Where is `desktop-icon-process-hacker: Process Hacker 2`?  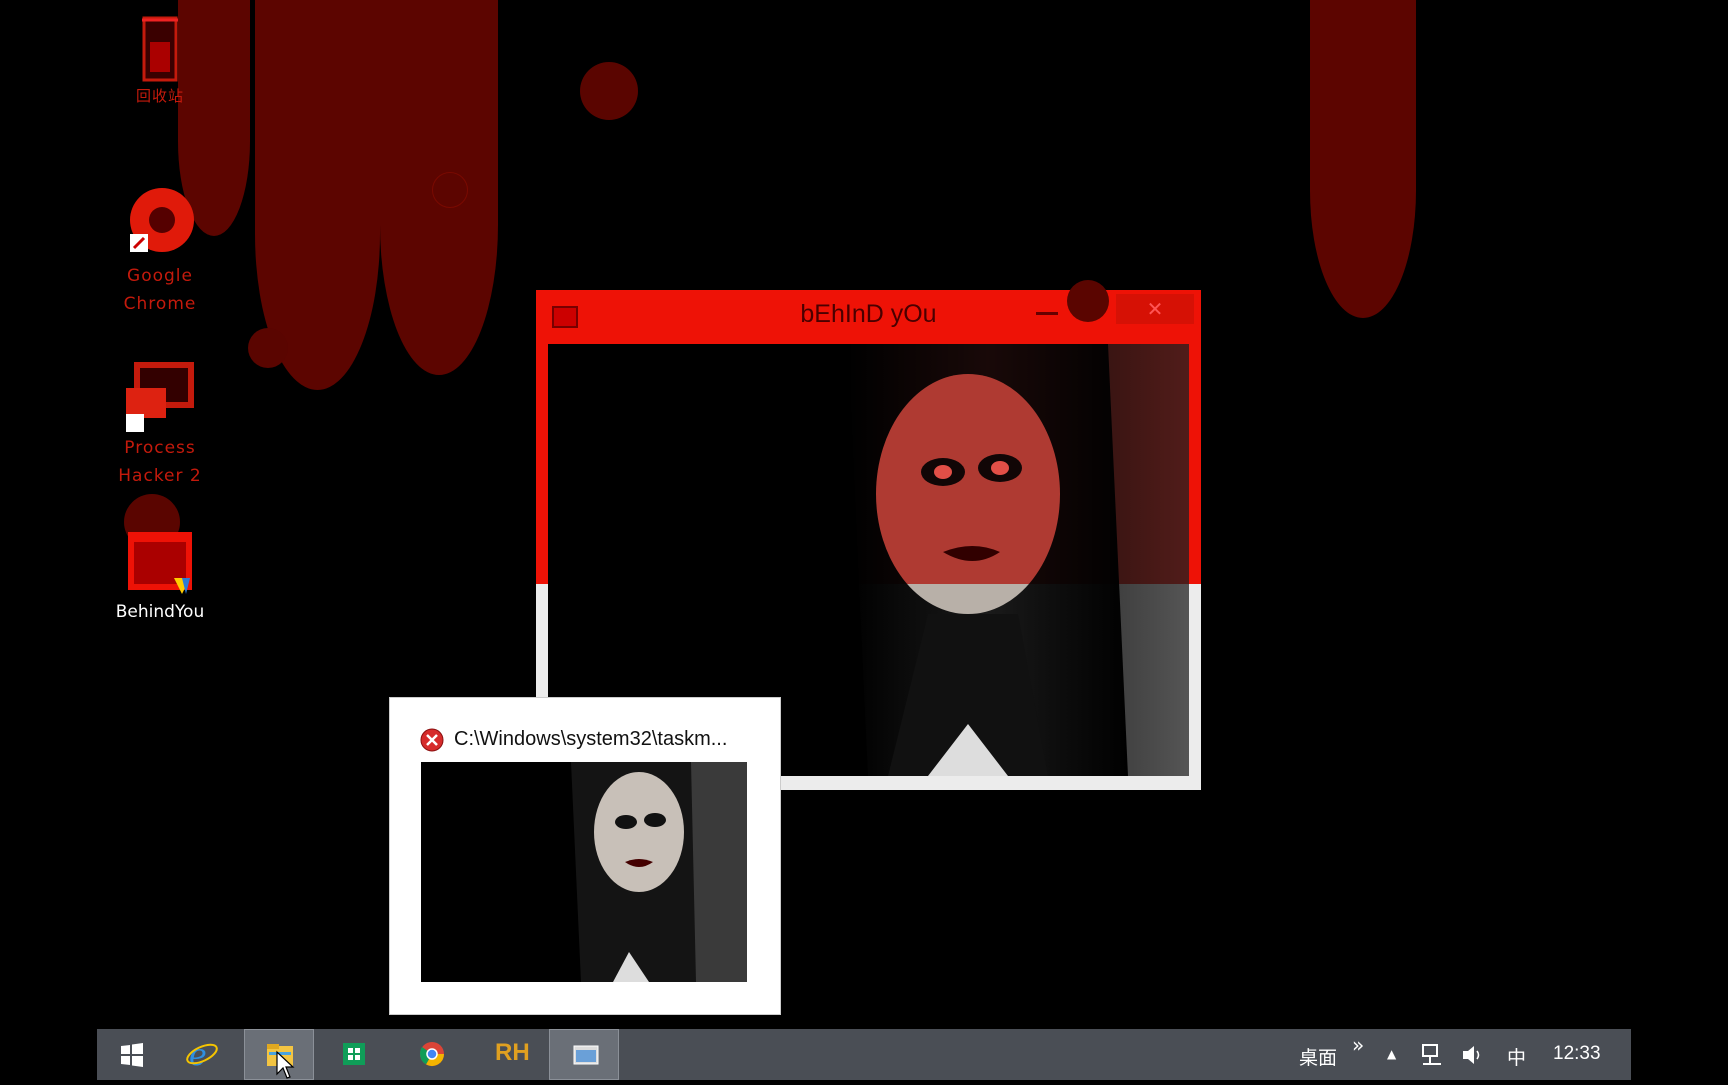
desktop-icon-process-hacker: Process Hacker 2 is located at coordinates (160, 424).